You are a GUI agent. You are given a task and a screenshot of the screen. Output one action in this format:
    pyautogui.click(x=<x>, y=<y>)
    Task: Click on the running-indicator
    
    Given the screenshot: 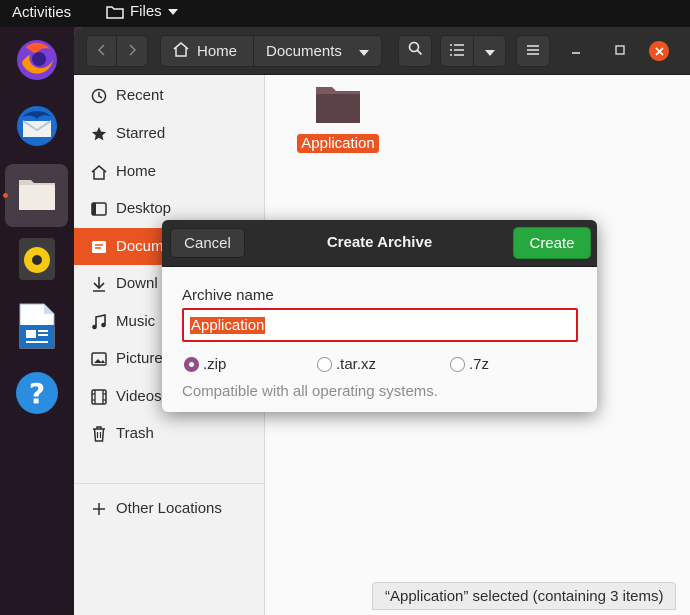 What is the action you would take?
    pyautogui.click(x=5, y=195)
    